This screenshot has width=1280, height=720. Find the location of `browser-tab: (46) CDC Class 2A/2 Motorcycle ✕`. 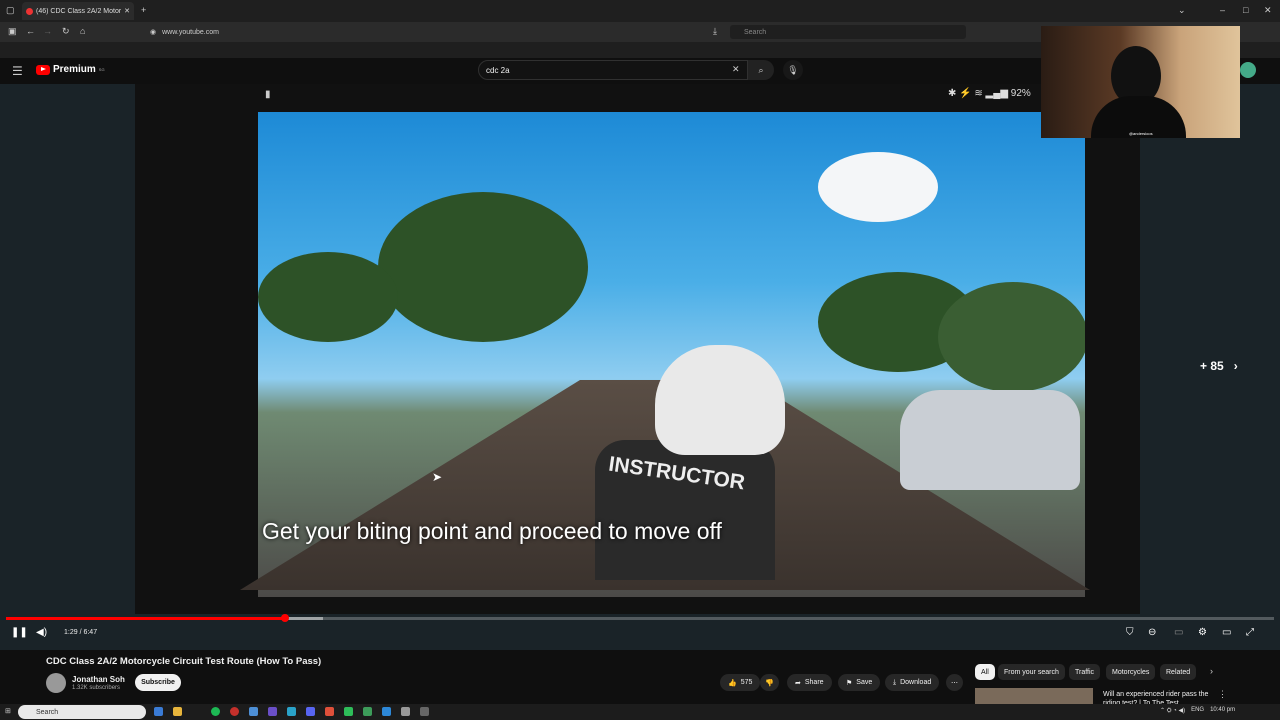

browser-tab: (46) CDC Class 2A/2 Motorcycle ✕ is located at coordinates (78, 11).